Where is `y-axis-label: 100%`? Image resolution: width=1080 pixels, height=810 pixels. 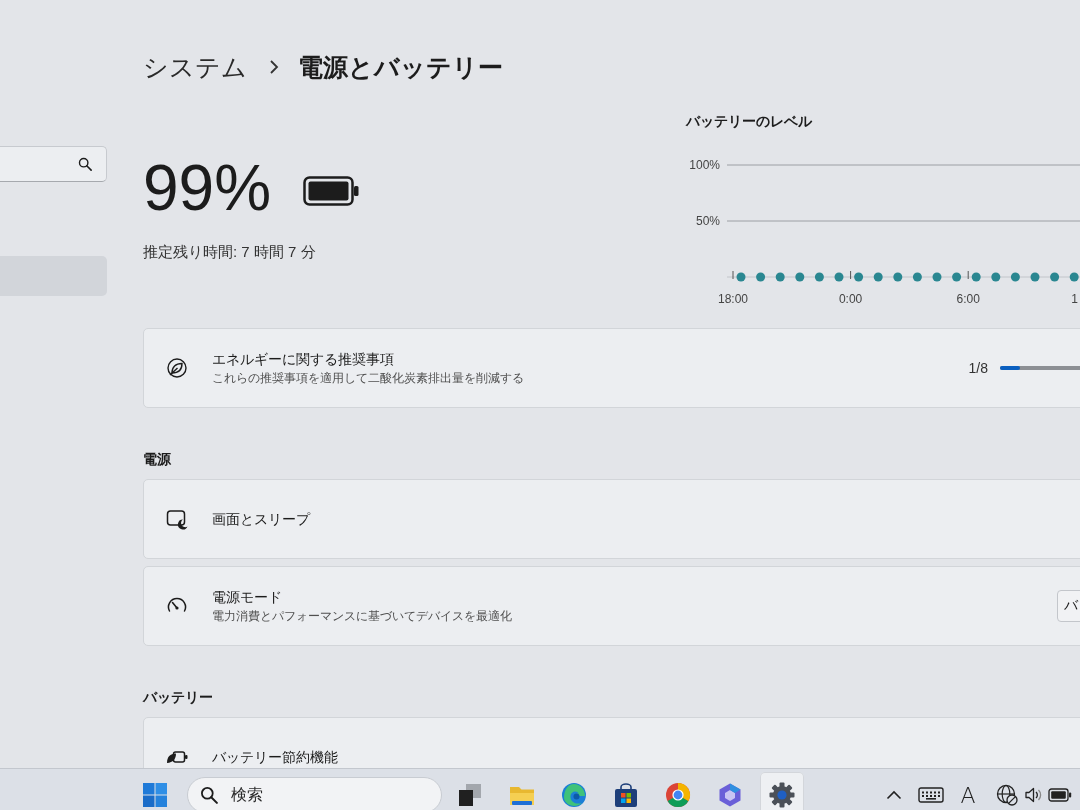 y-axis-label: 100% is located at coordinates (704, 165).